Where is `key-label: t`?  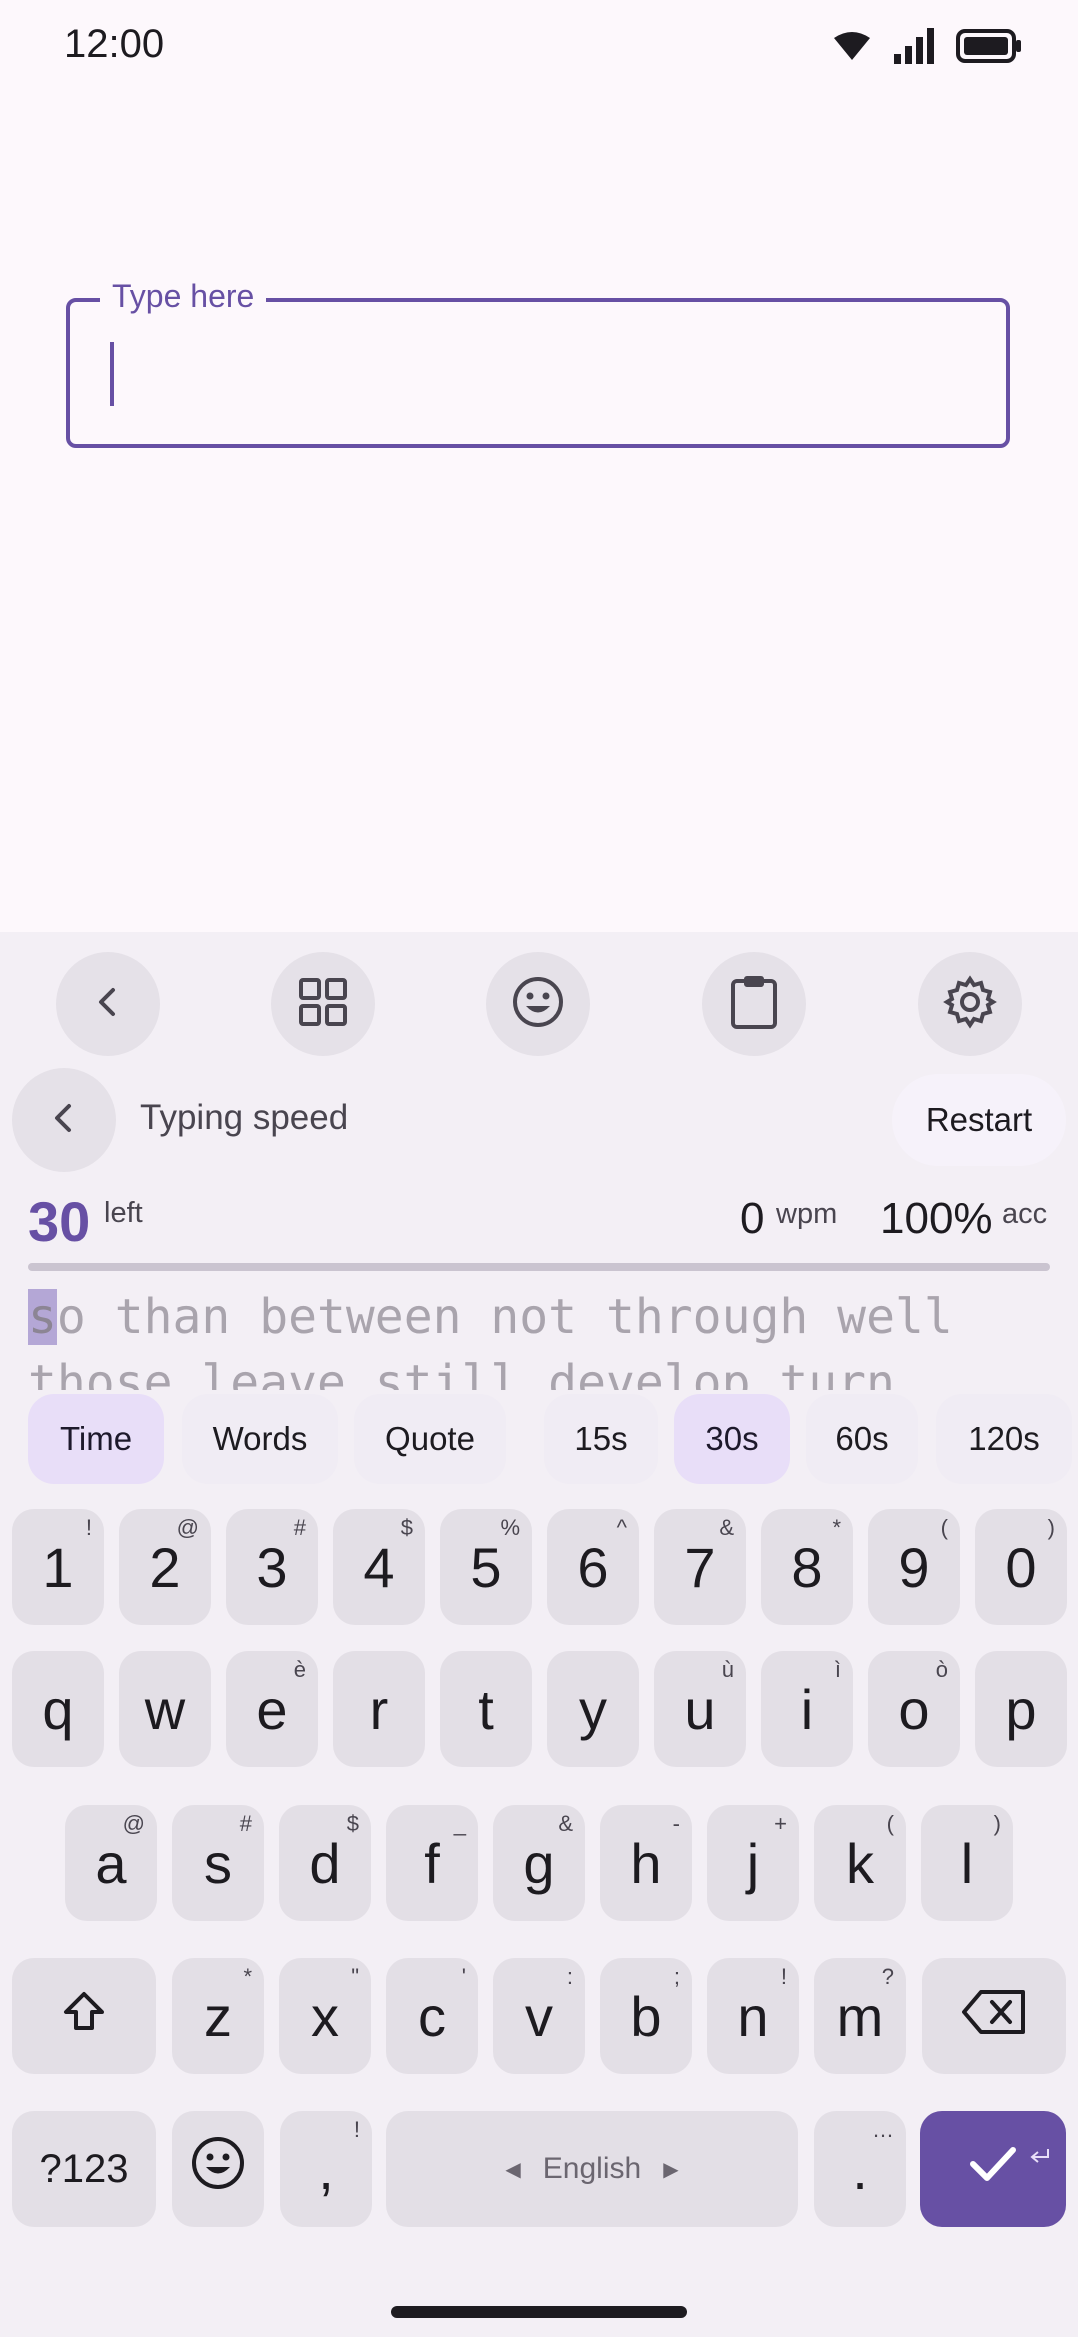 key-label: t is located at coordinates (486, 1709).